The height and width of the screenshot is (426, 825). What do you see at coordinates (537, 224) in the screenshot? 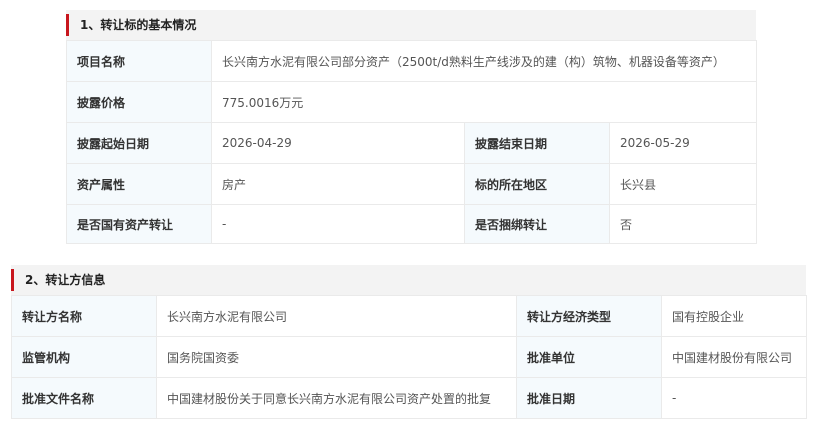
I see `bundled-label: 是否捆绑转让` at bounding box center [537, 224].